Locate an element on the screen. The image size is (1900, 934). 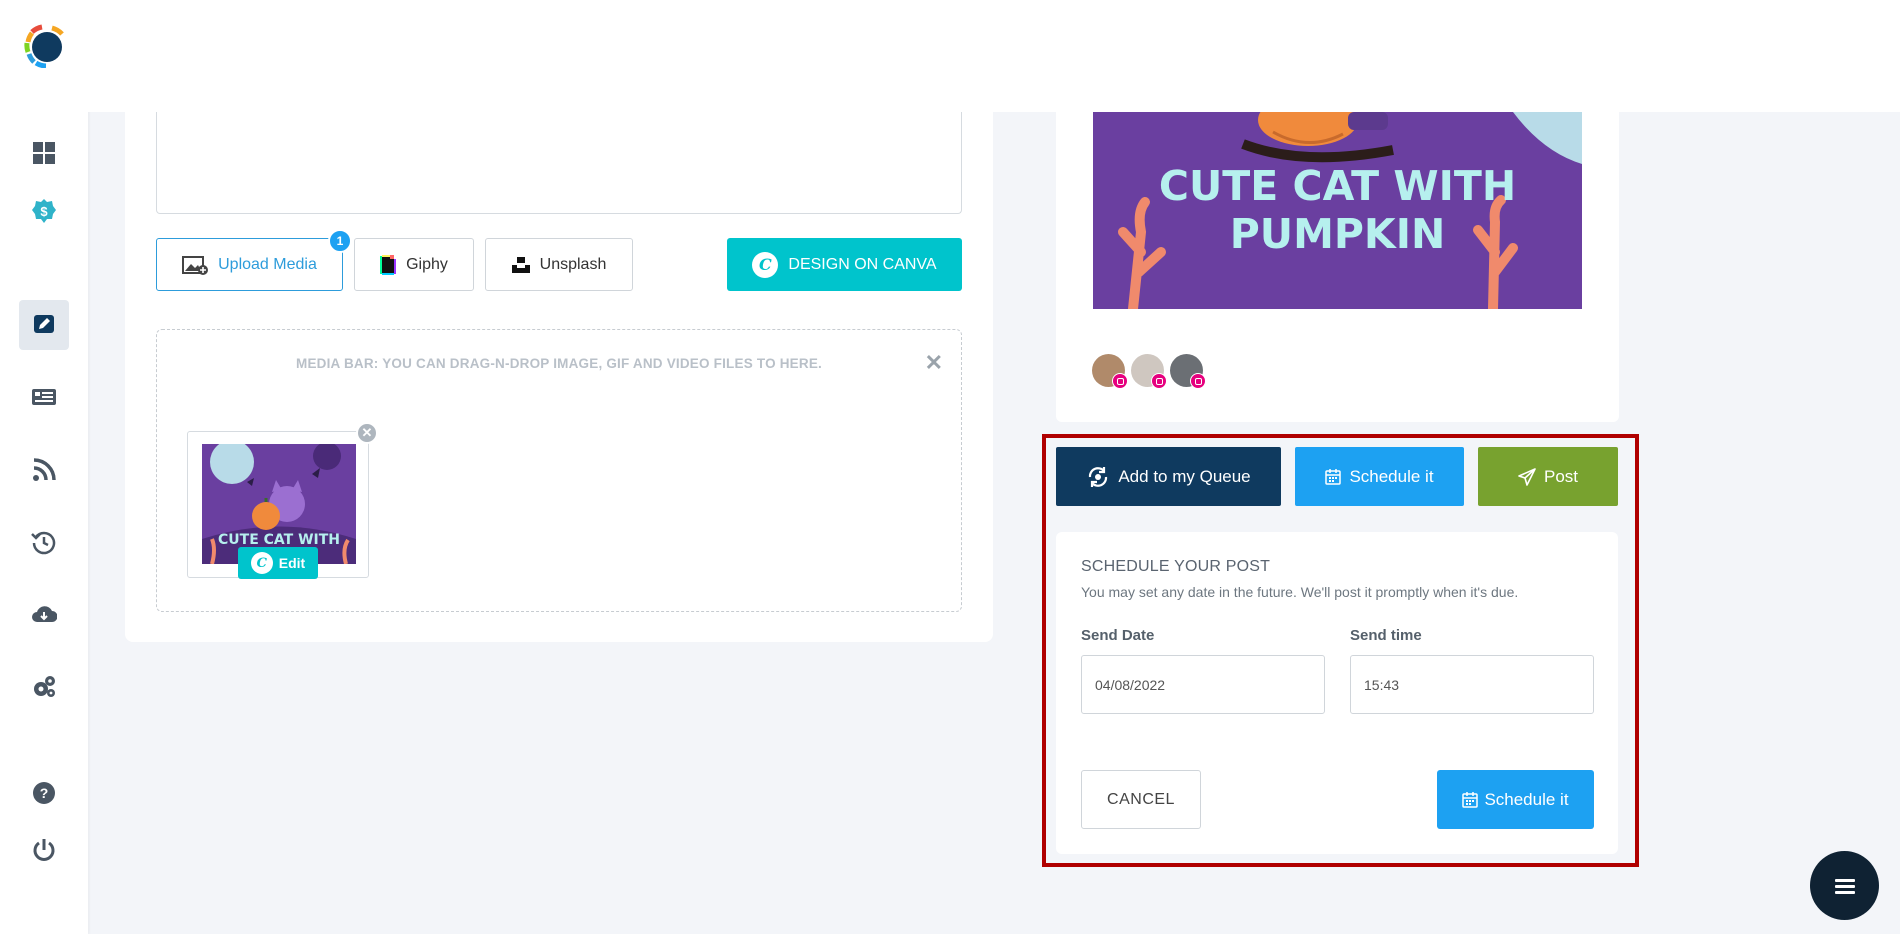
image-upload-icon is located at coordinates (195, 265).